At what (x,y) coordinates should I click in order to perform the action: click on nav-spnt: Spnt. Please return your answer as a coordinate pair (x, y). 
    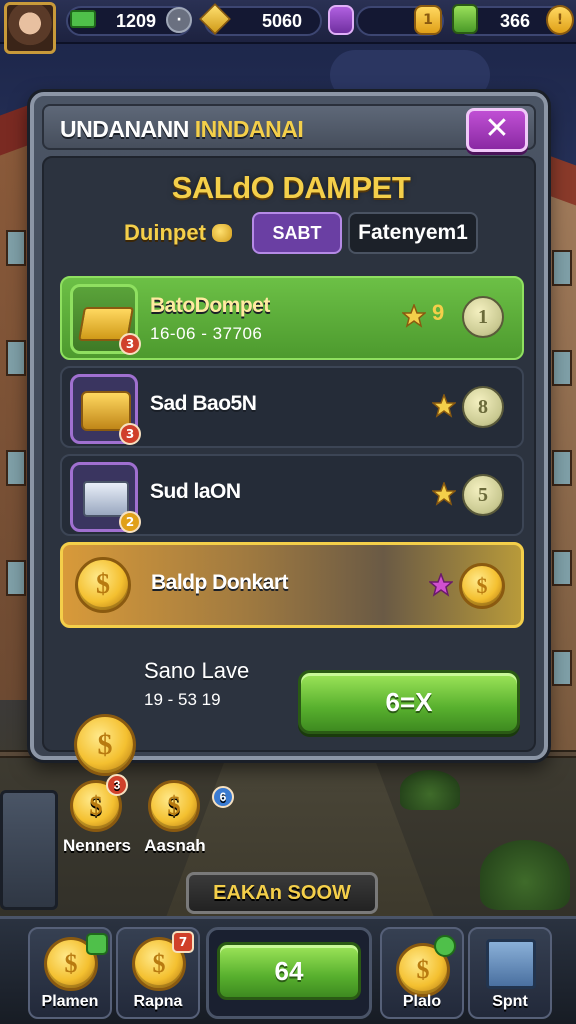
    Looking at the image, I should click on (510, 973).